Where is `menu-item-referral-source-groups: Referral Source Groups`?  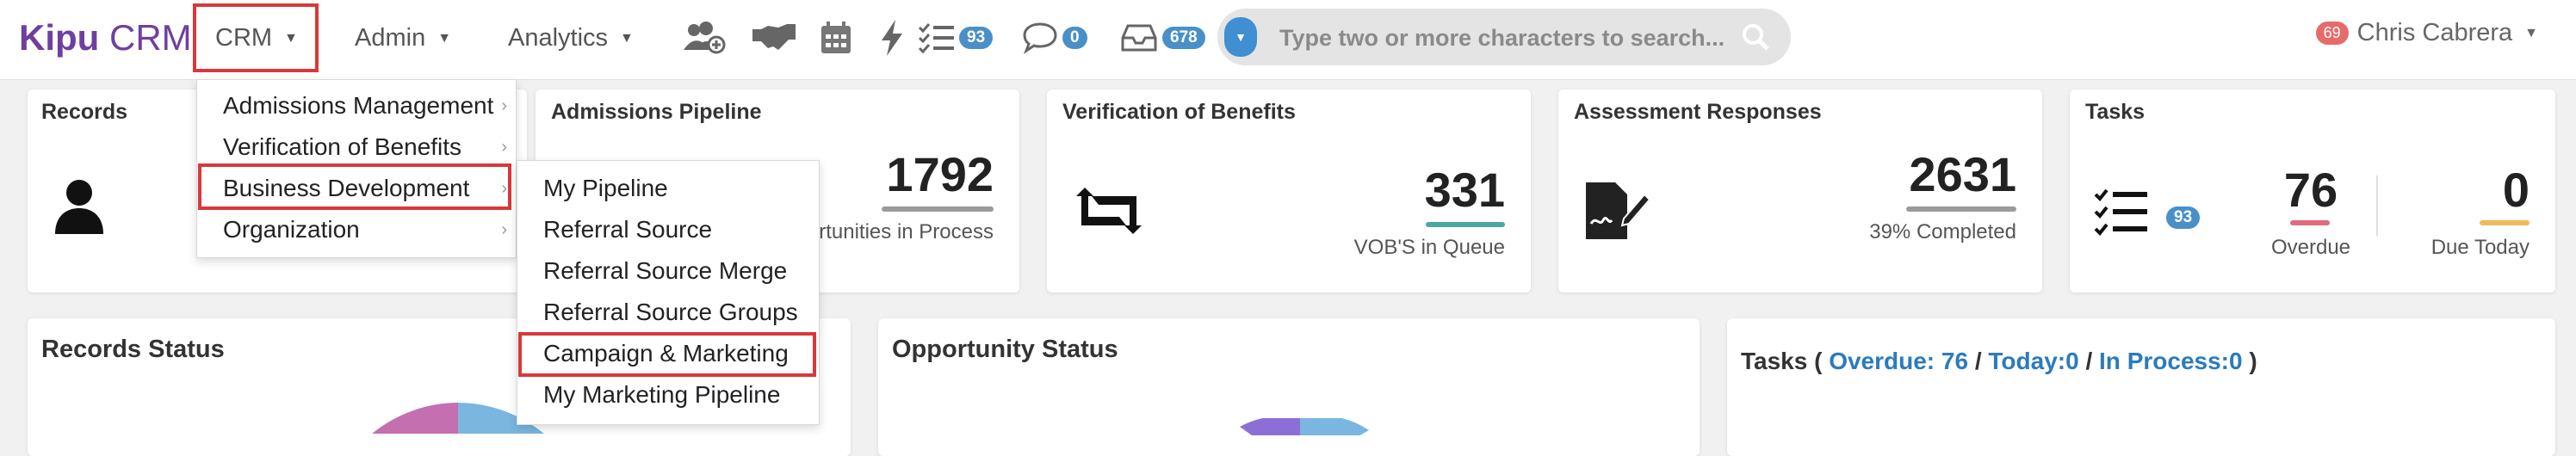
menu-item-referral-source-groups: Referral Source Groups is located at coordinates (668, 312).